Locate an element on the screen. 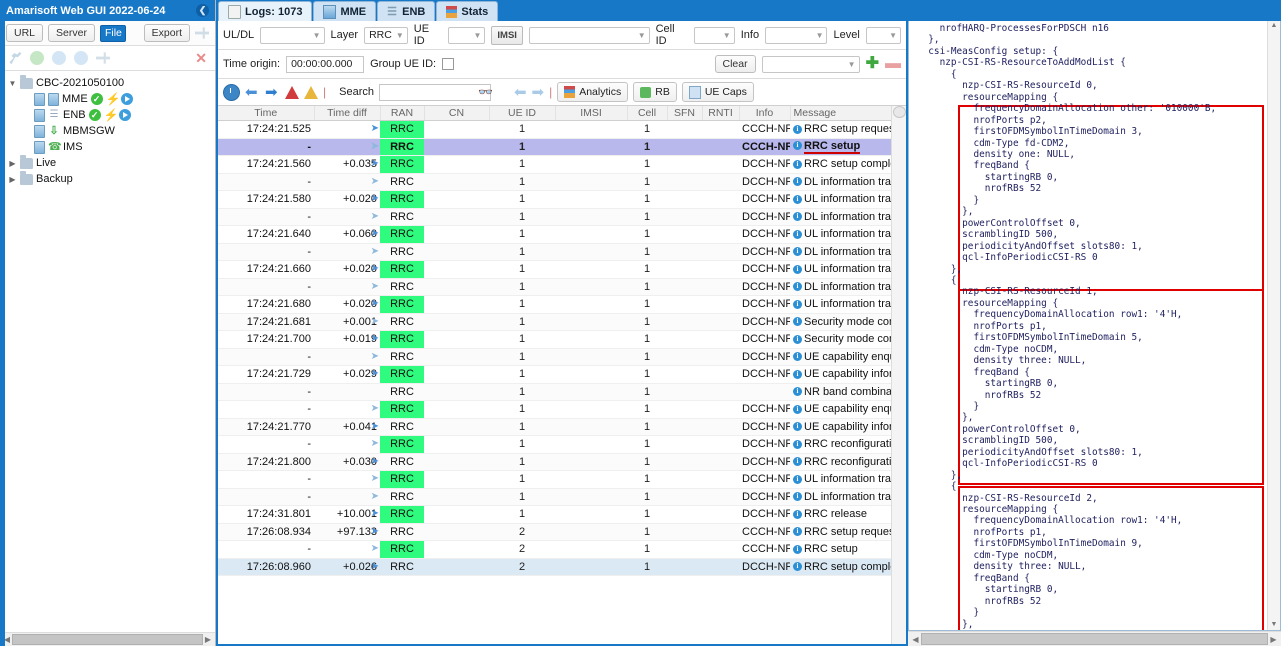 Image resolution: width=1281 pixels, height=646 pixels. col-sfn: SFN is located at coordinates (685, 113).